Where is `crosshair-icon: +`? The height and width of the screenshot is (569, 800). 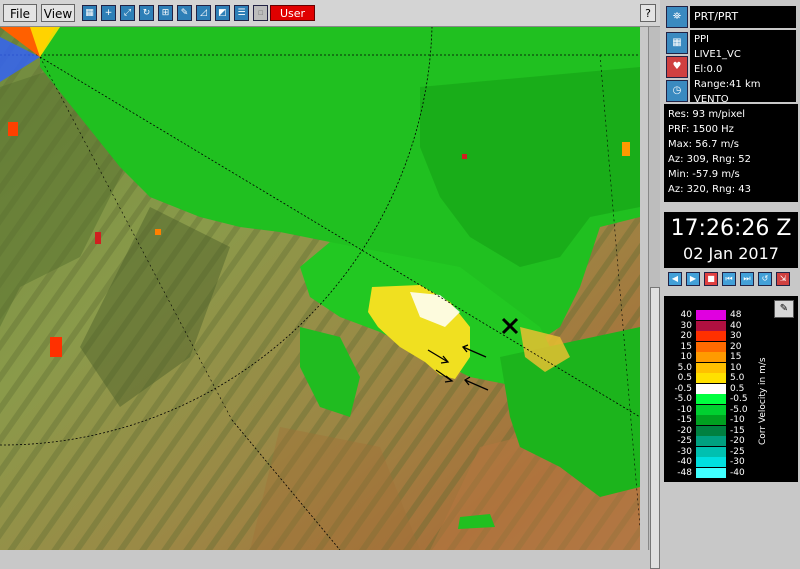
crosshair-icon: + is located at coordinates (108, 13).